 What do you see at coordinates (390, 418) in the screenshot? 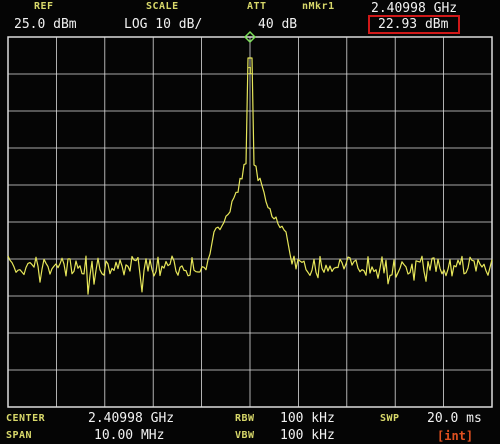
I see `swp-label: SWP` at bounding box center [390, 418].